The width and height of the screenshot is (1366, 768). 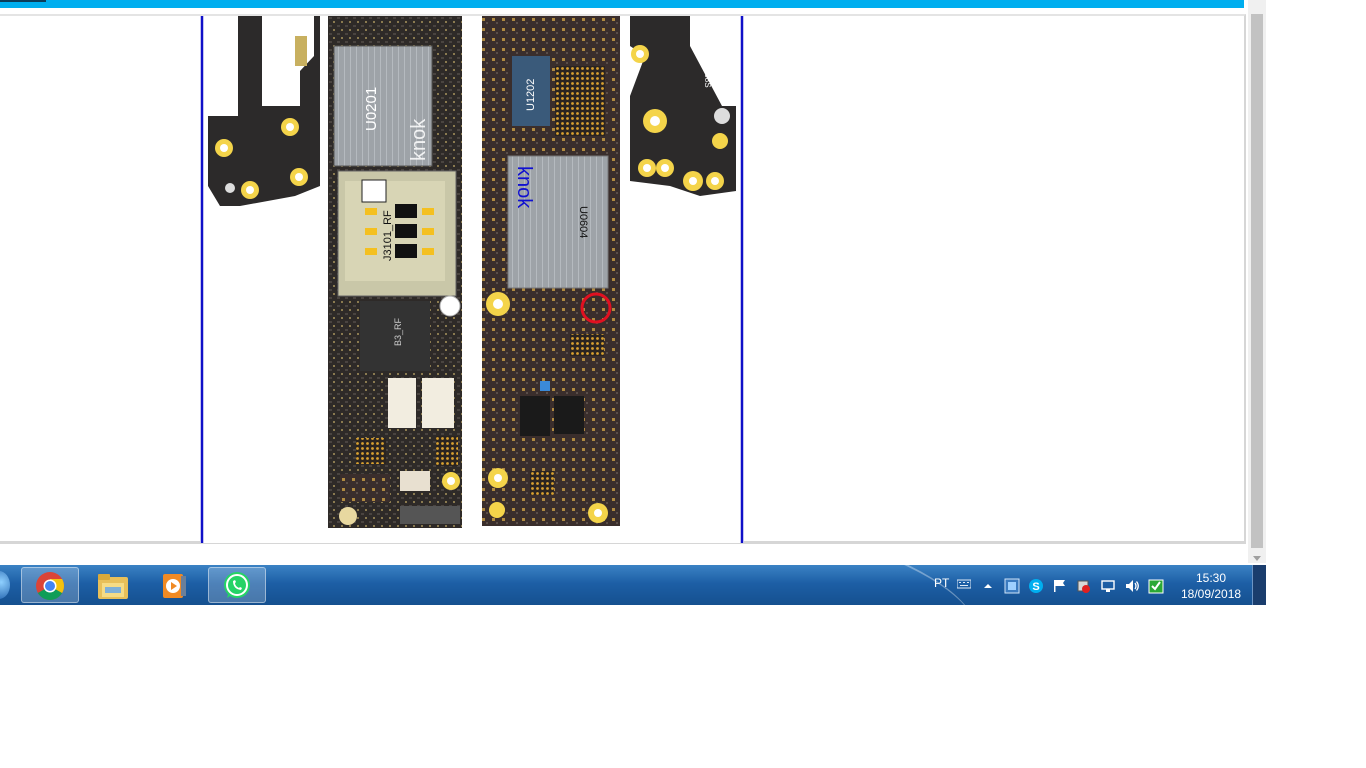 I want to click on header-edge, so click(x=23, y=1).